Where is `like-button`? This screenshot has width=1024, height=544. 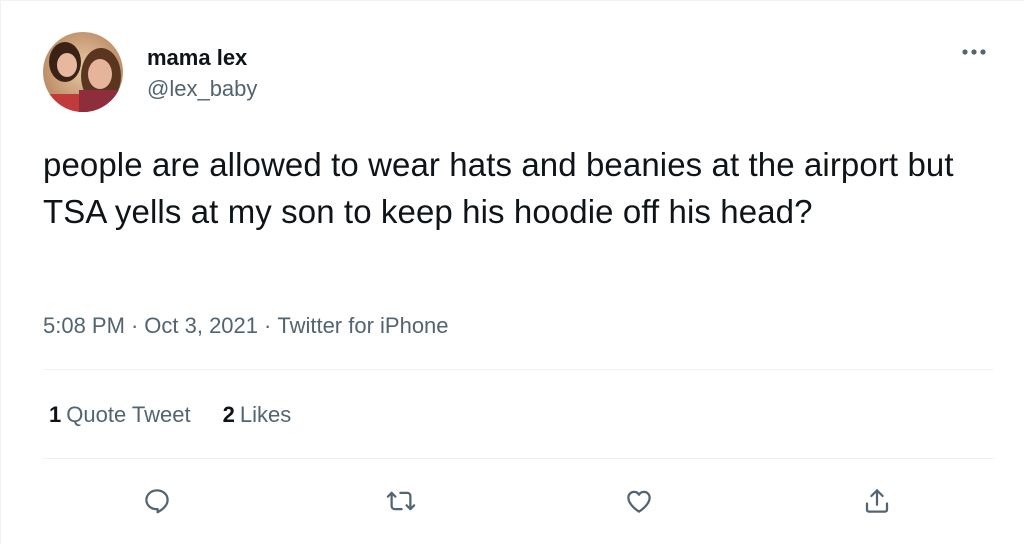
like-button is located at coordinates (639, 501).